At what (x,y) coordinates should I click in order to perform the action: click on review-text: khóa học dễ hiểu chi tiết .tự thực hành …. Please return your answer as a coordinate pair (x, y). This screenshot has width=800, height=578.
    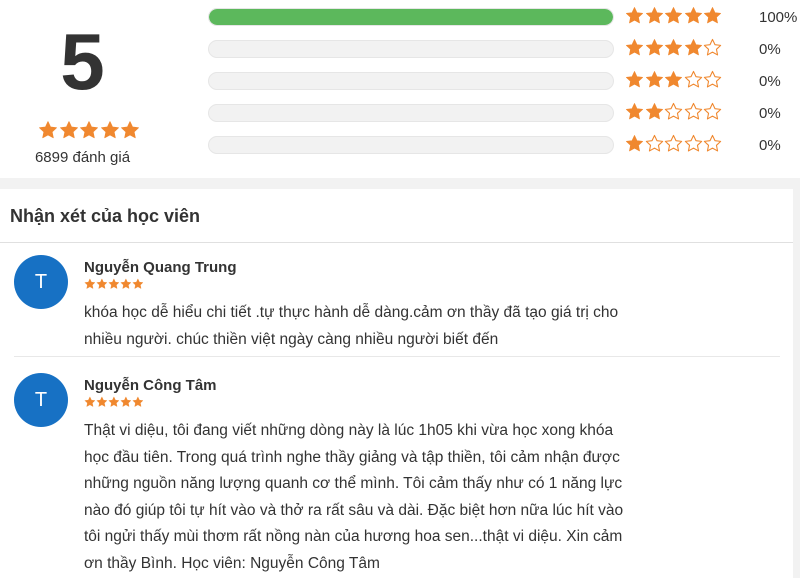
    Looking at the image, I should click on (364, 326).